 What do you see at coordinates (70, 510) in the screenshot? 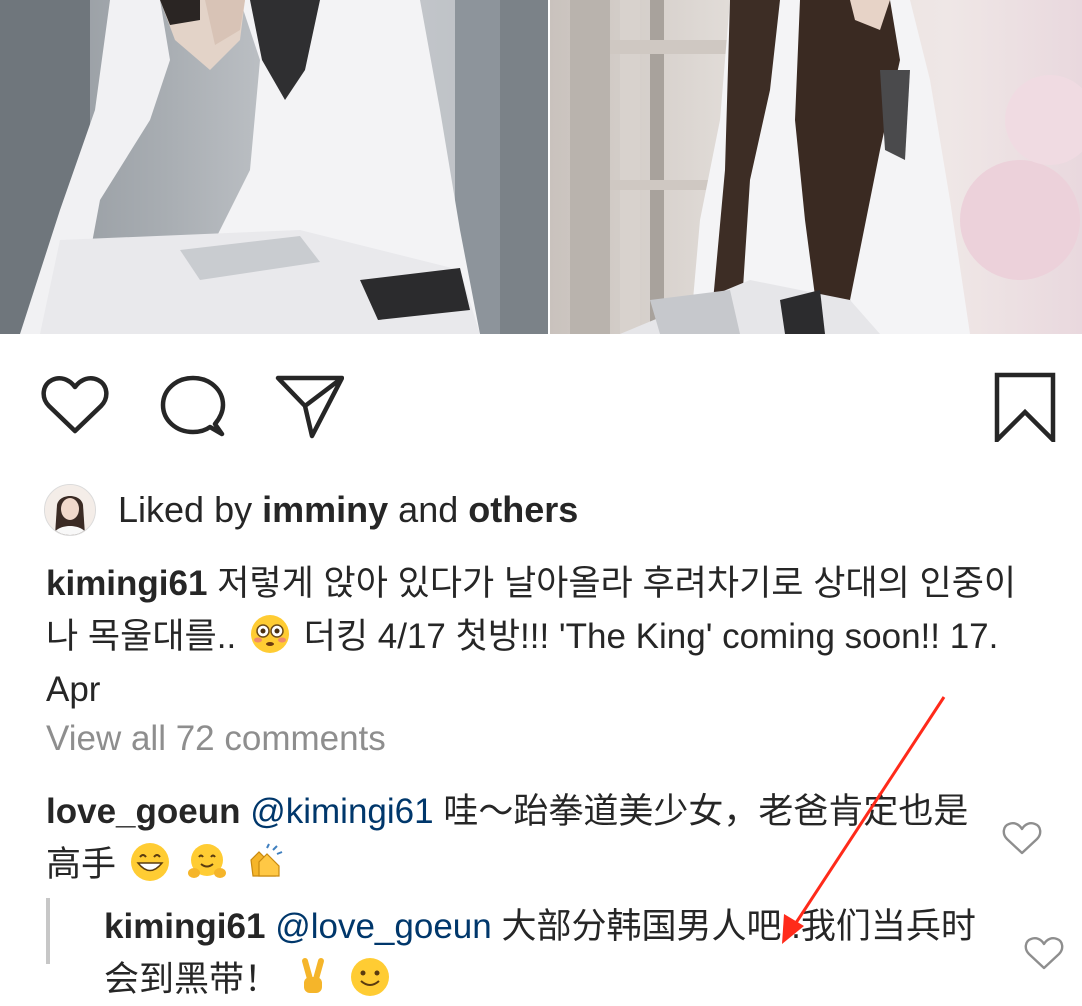
I see `liker-avatar` at bounding box center [70, 510].